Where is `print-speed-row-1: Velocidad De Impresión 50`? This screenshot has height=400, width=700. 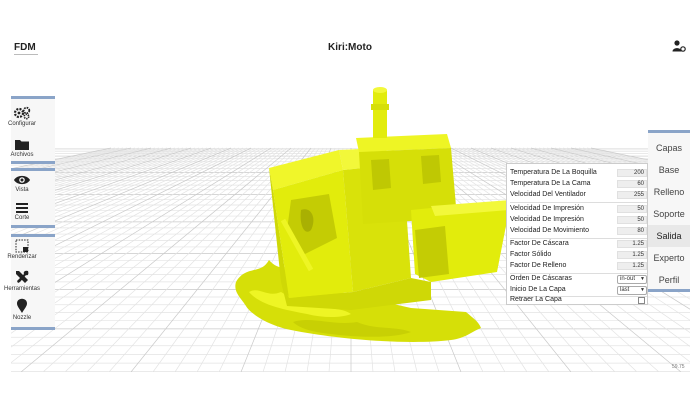
print-speed-row-1: Velocidad De Impresión 50 is located at coordinates (578, 209).